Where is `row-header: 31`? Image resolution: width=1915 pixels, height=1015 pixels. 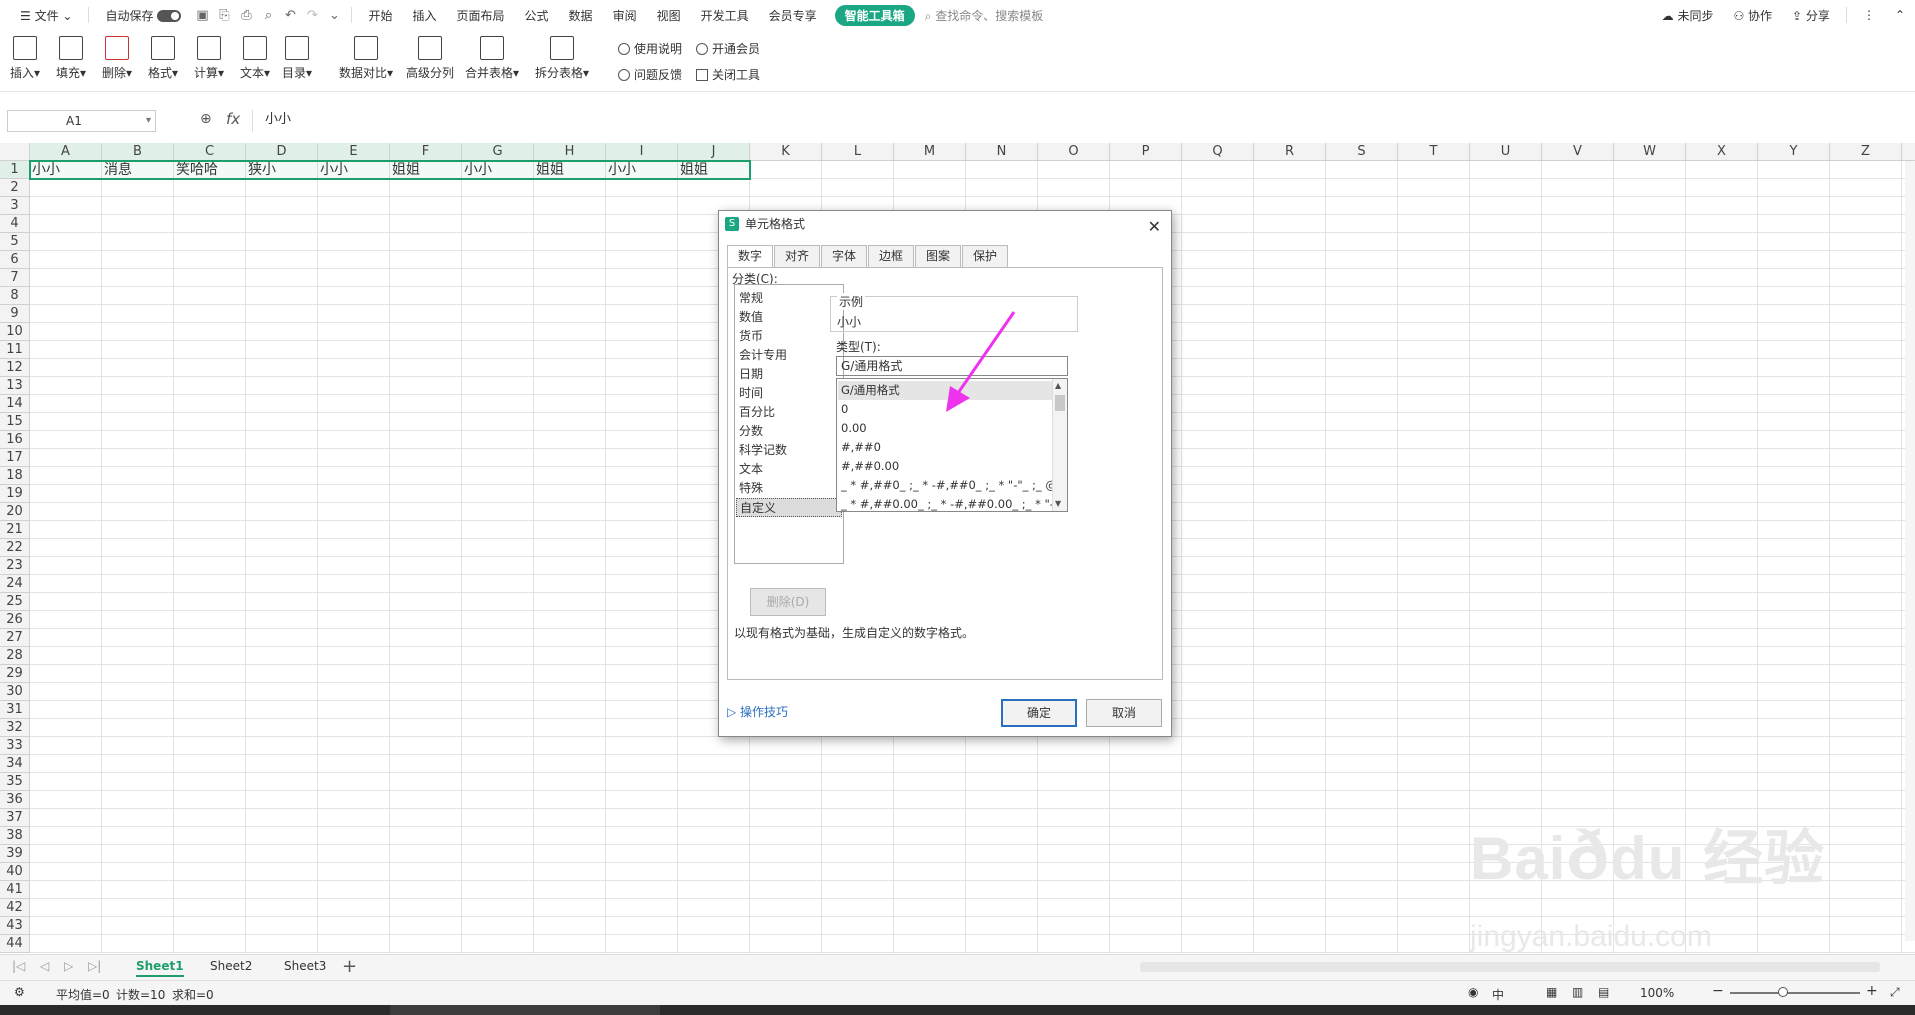
row-header: 31 is located at coordinates (15, 710).